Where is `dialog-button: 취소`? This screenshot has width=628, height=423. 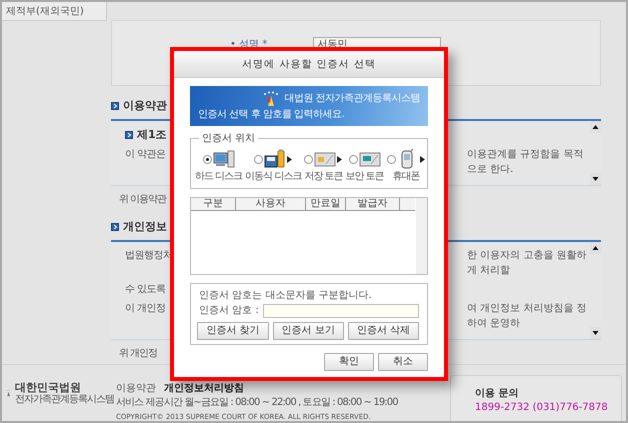 dialog-button: 취소 is located at coordinates (403, 362).